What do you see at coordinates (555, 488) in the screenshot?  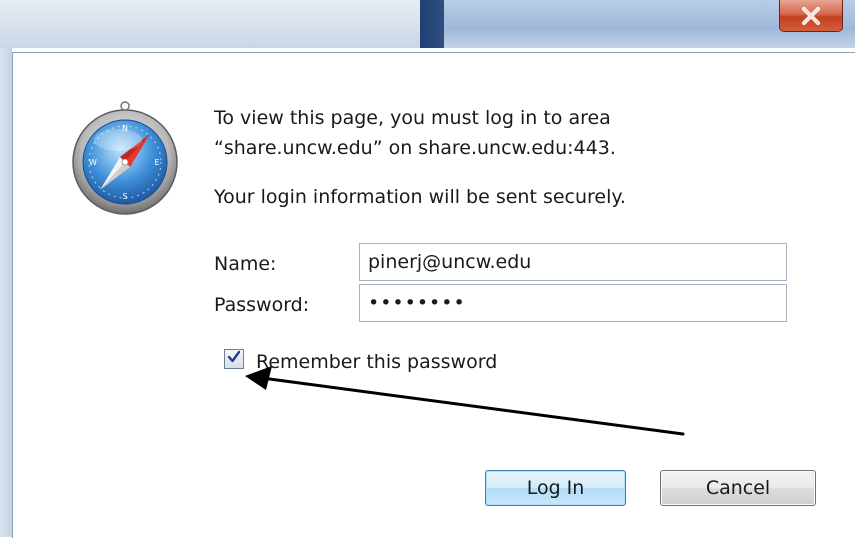 I see `login-button: Log In` at bounding box center [555, 488].